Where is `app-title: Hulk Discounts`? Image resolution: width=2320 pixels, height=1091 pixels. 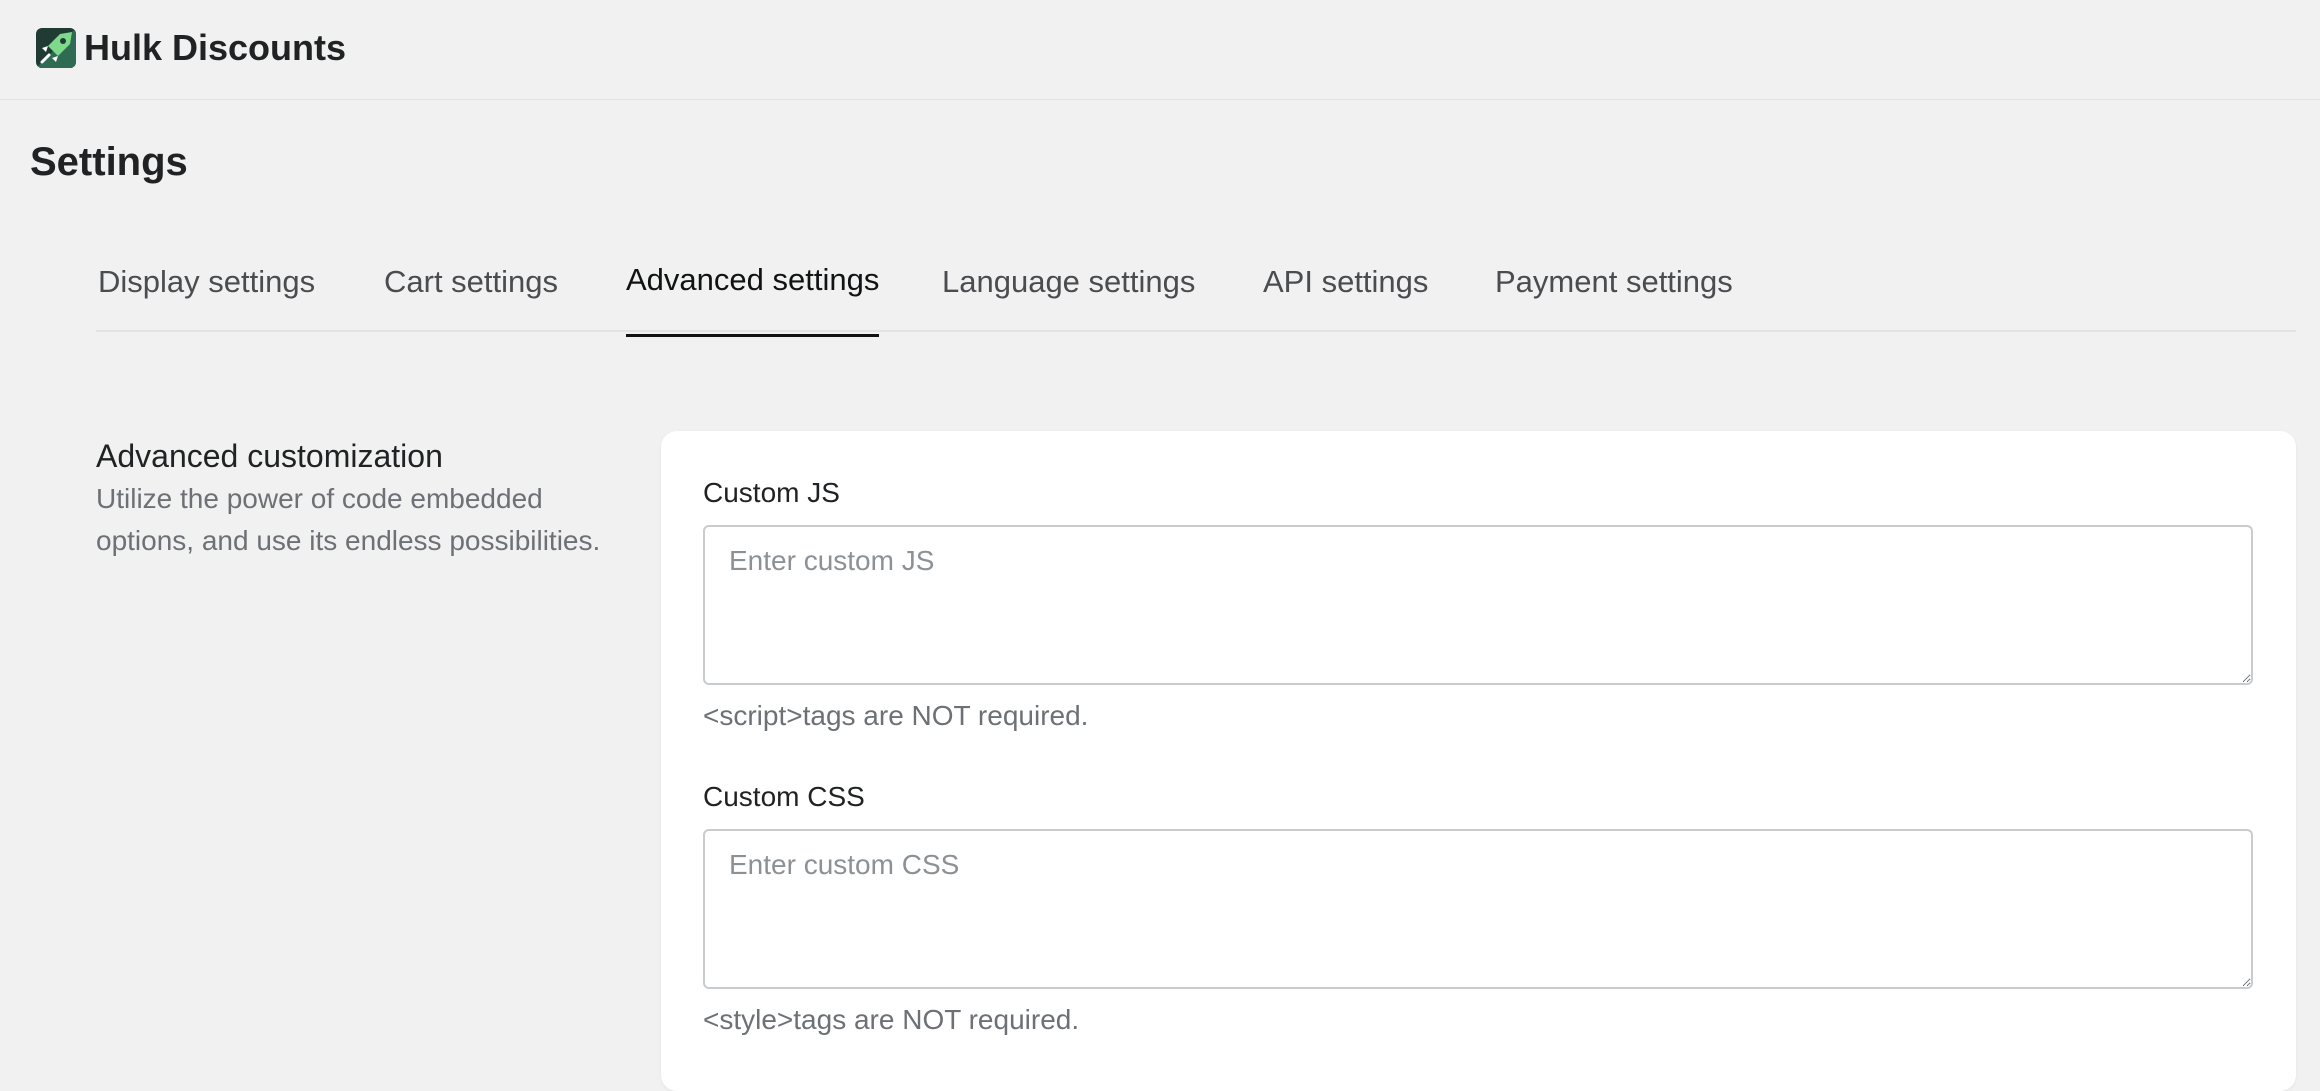 app-title: Hulk Discounts is located at coordinates (215, 47).